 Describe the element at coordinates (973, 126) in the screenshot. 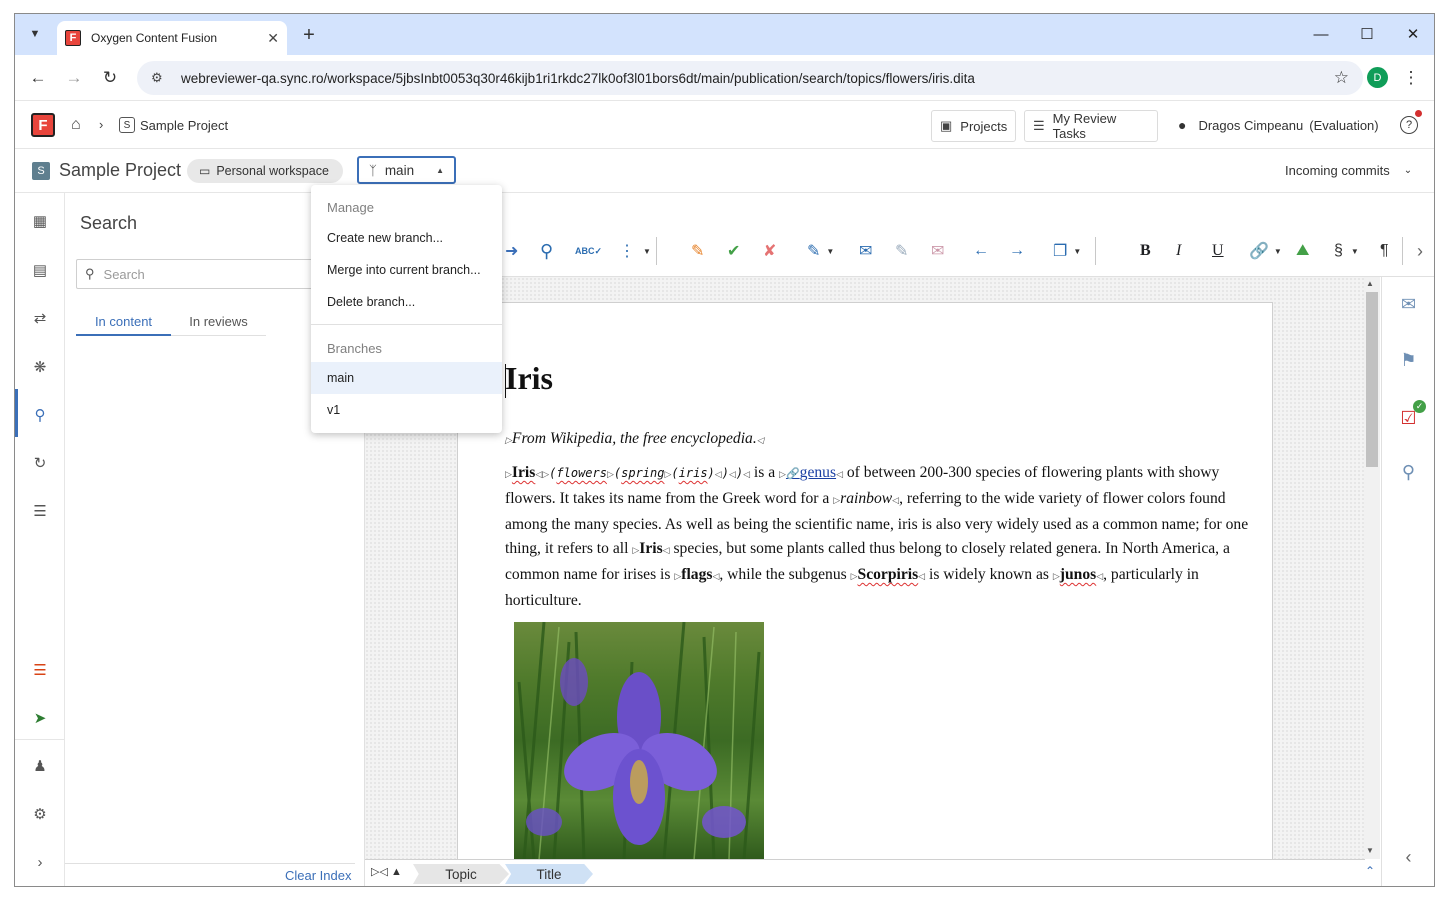

I see `projects-button: ▣ Projects` at that location.